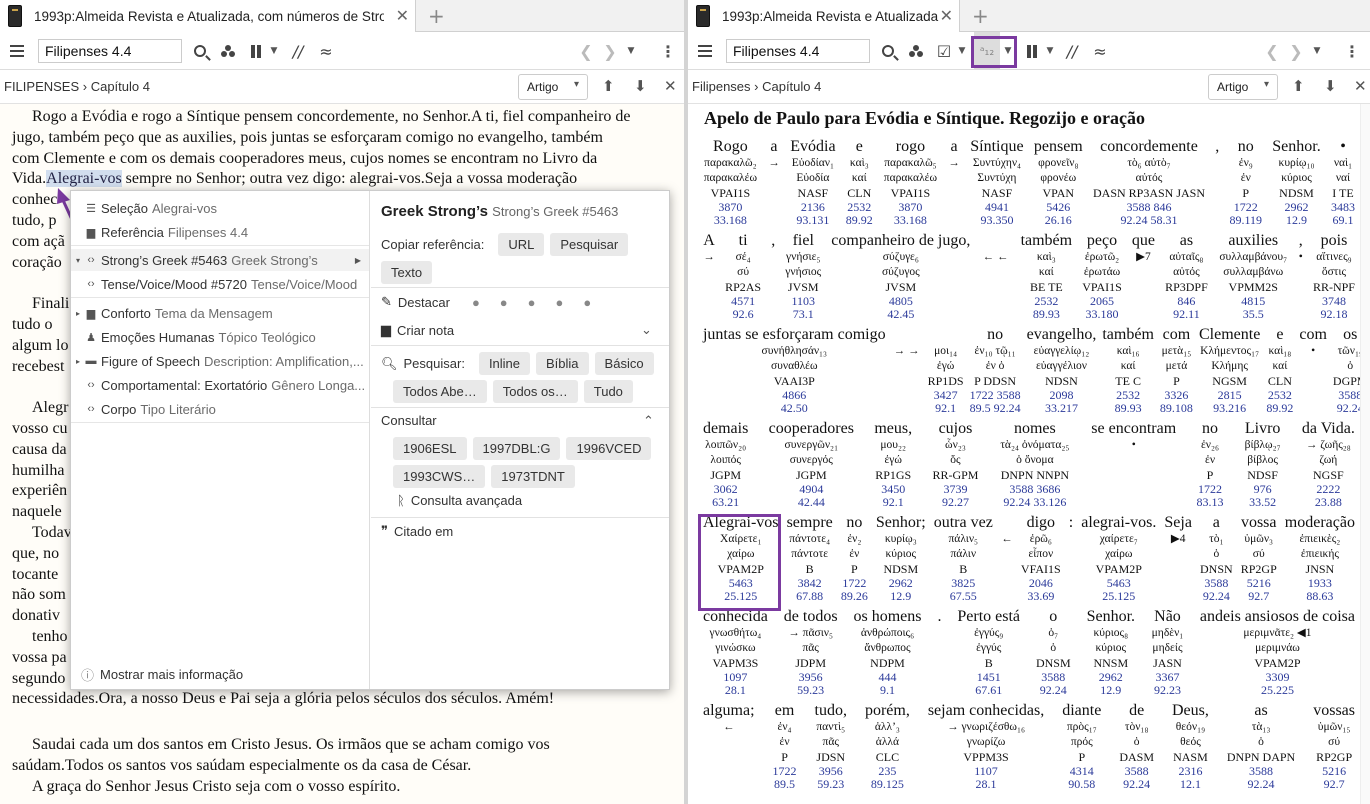  I want to click on interlinear-word: ←, so click(1007, 551).